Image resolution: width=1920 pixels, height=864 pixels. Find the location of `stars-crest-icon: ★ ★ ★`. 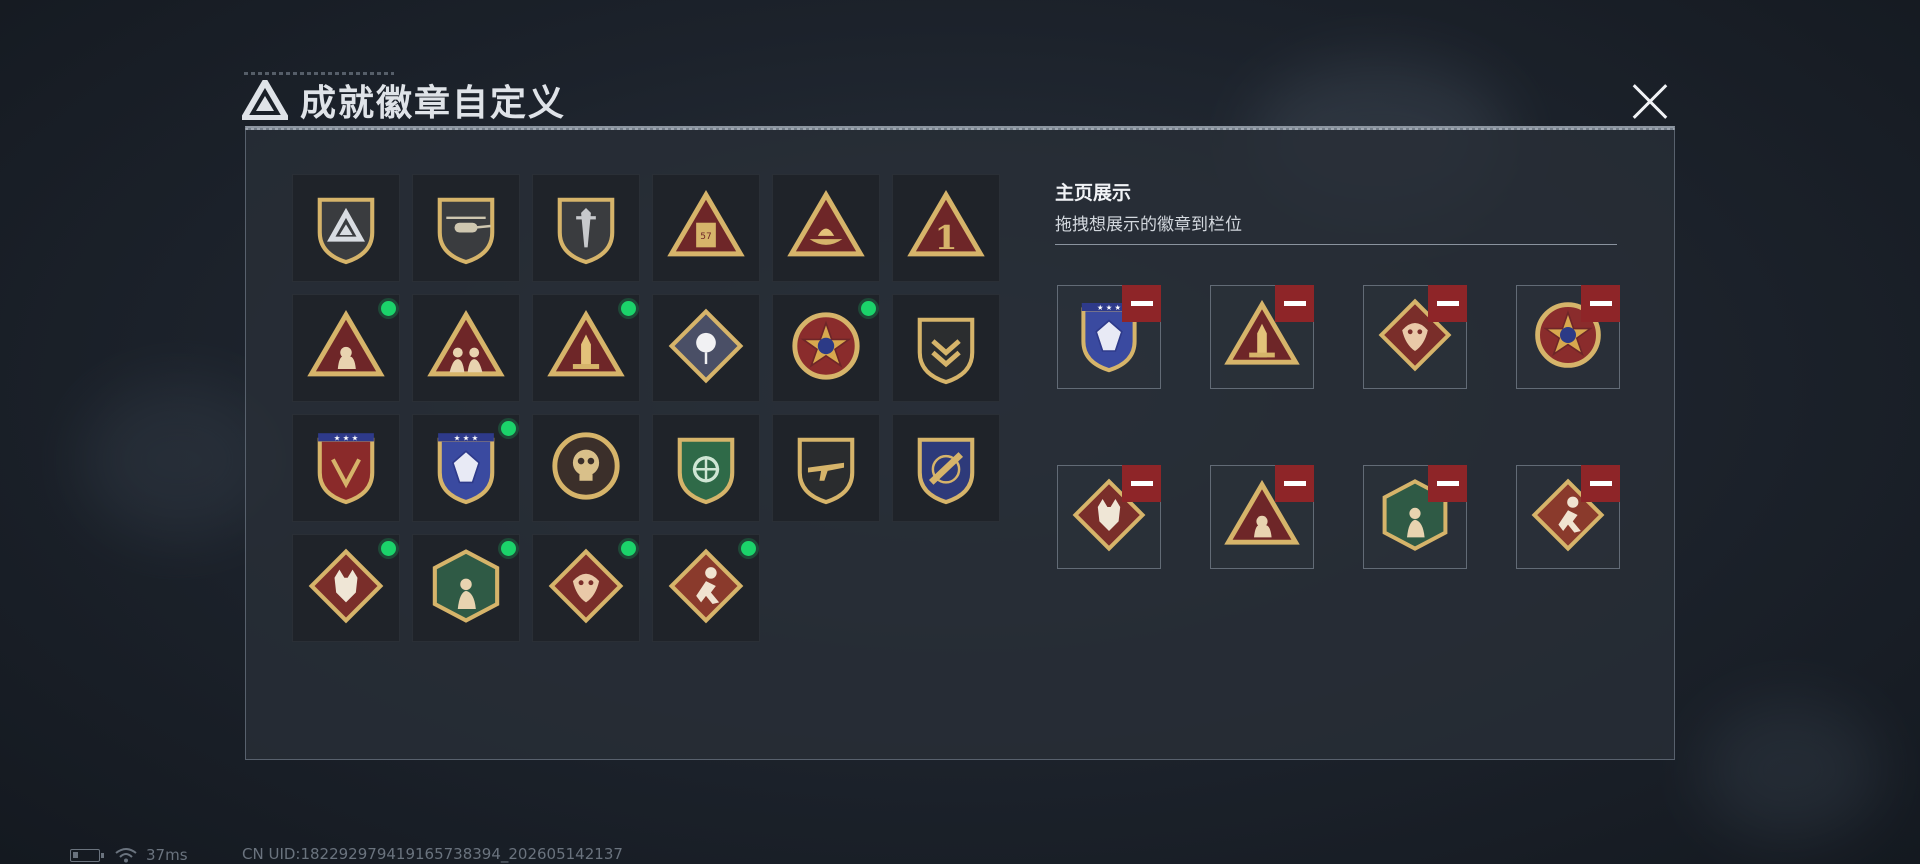

stars-crest-icon: ★ ★ ★ is located at coordinates (346, 468).